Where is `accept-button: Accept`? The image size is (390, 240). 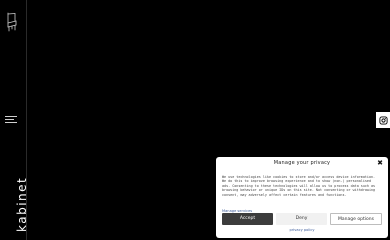
accept-button: Accept is located at coordinates (247, 219).